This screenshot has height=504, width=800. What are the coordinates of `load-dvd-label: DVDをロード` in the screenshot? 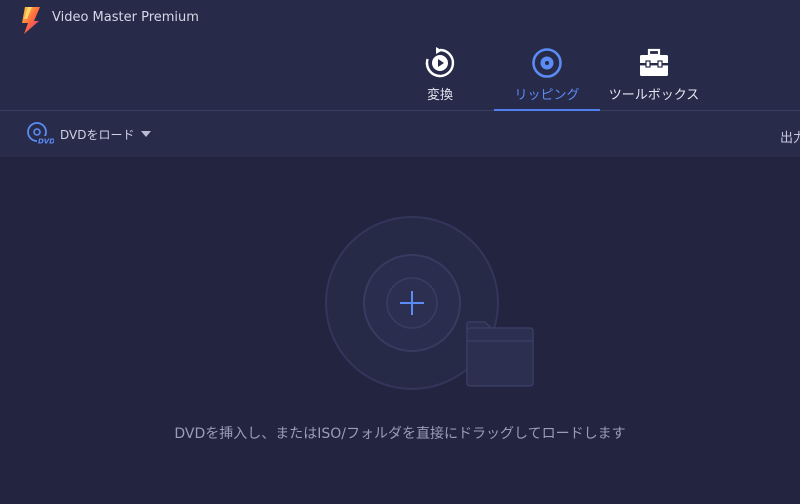 It's located at (97, 134).